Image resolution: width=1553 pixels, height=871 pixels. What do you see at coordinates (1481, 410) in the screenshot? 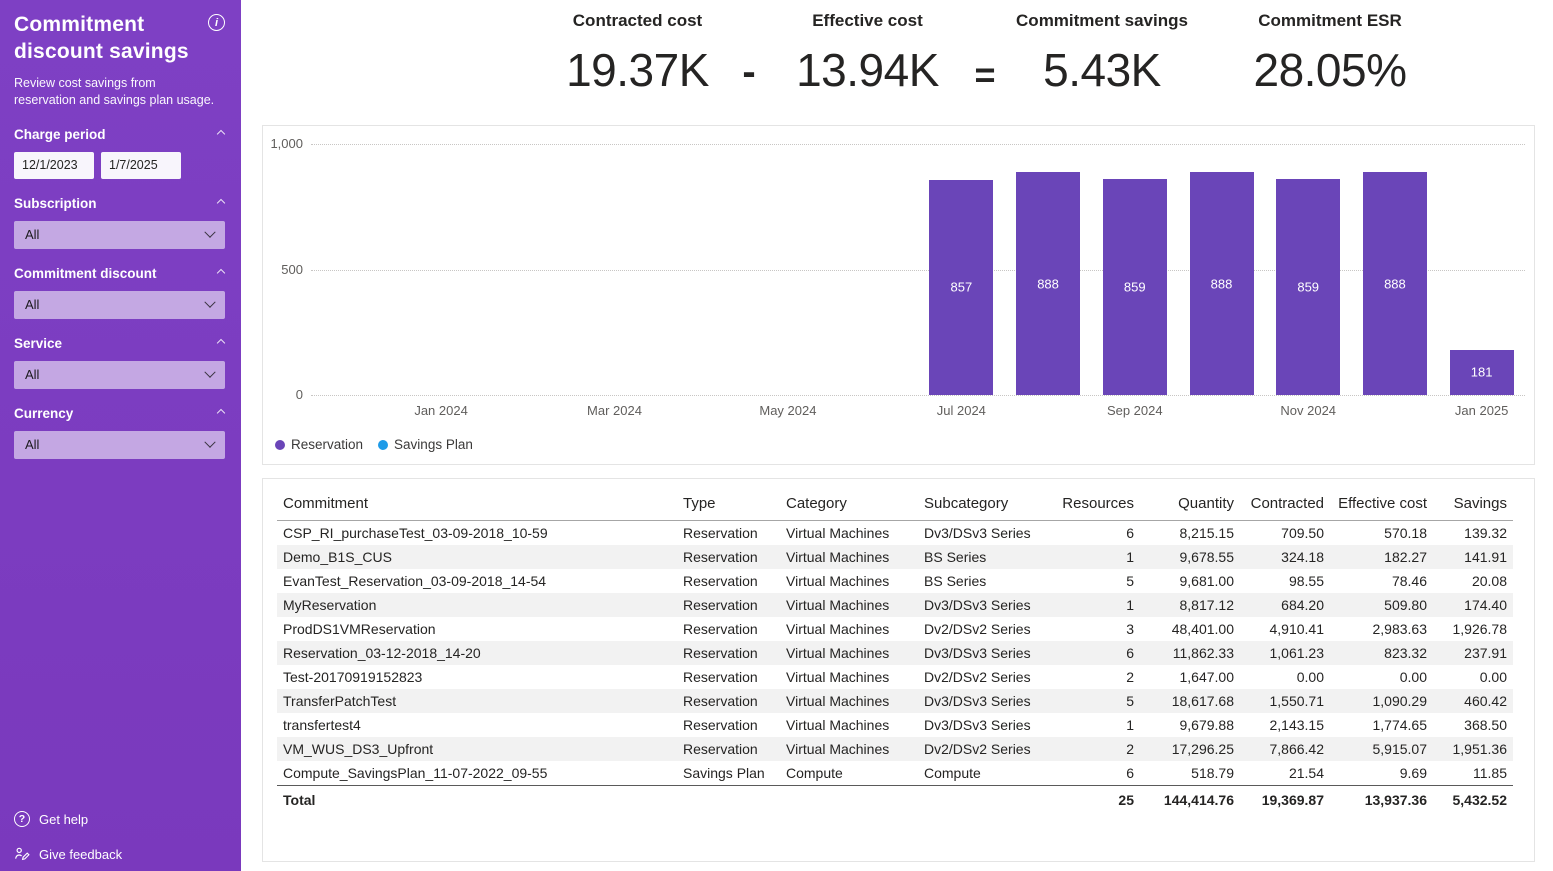
I see `x-axis-label: Jan 2025` at bounding box center [1481, 410].